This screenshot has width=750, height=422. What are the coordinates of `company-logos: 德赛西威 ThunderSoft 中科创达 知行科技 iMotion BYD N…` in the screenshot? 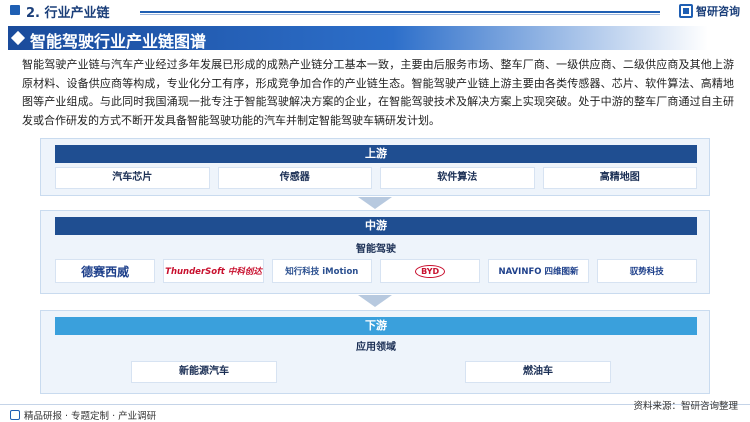 It's located at (376, 271).